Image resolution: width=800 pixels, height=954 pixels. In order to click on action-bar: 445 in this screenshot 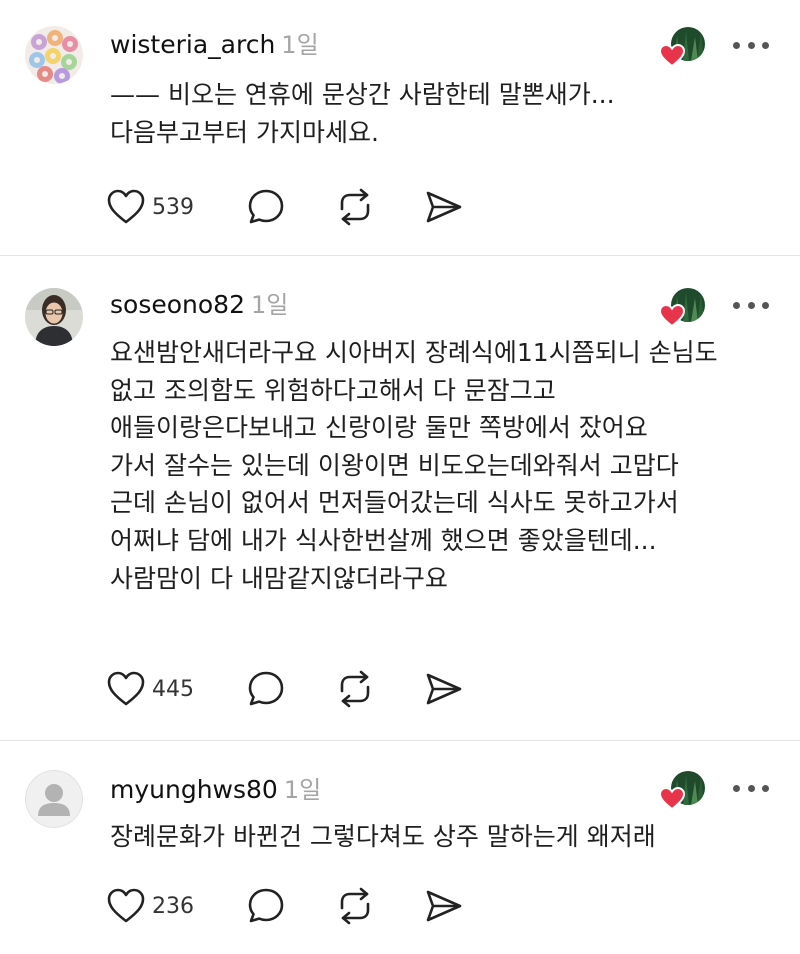, I will do `click(291, 689)`.